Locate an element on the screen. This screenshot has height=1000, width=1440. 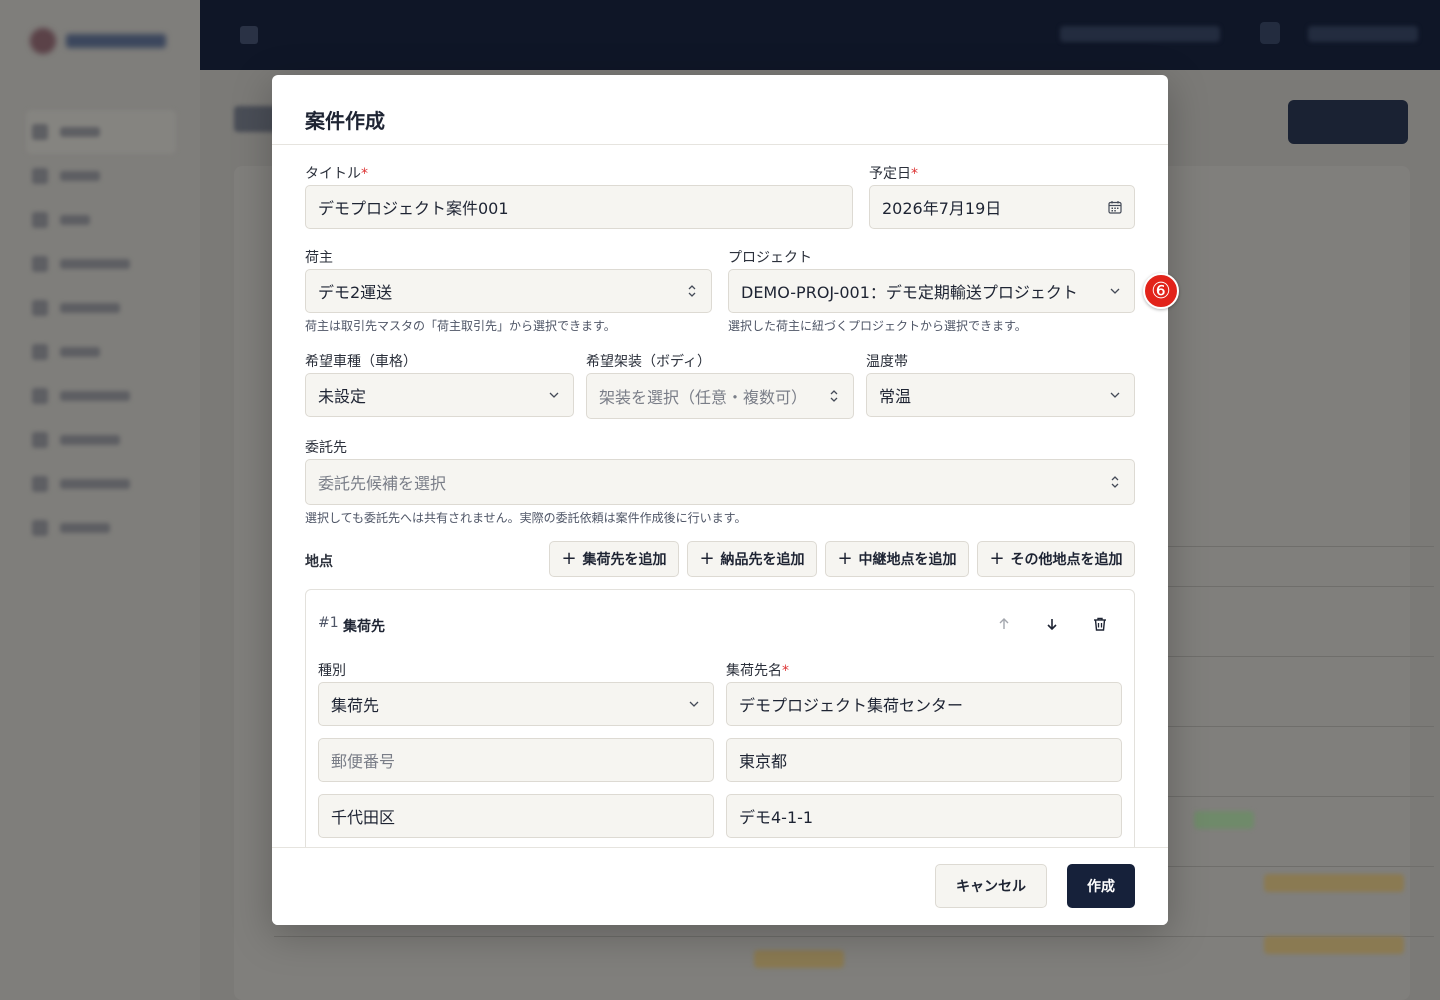
contractor-help: 選択しても委託先へは共有されません。実際の委託依頼は案件作成後に行います。 is located at coordinates (526, 518).